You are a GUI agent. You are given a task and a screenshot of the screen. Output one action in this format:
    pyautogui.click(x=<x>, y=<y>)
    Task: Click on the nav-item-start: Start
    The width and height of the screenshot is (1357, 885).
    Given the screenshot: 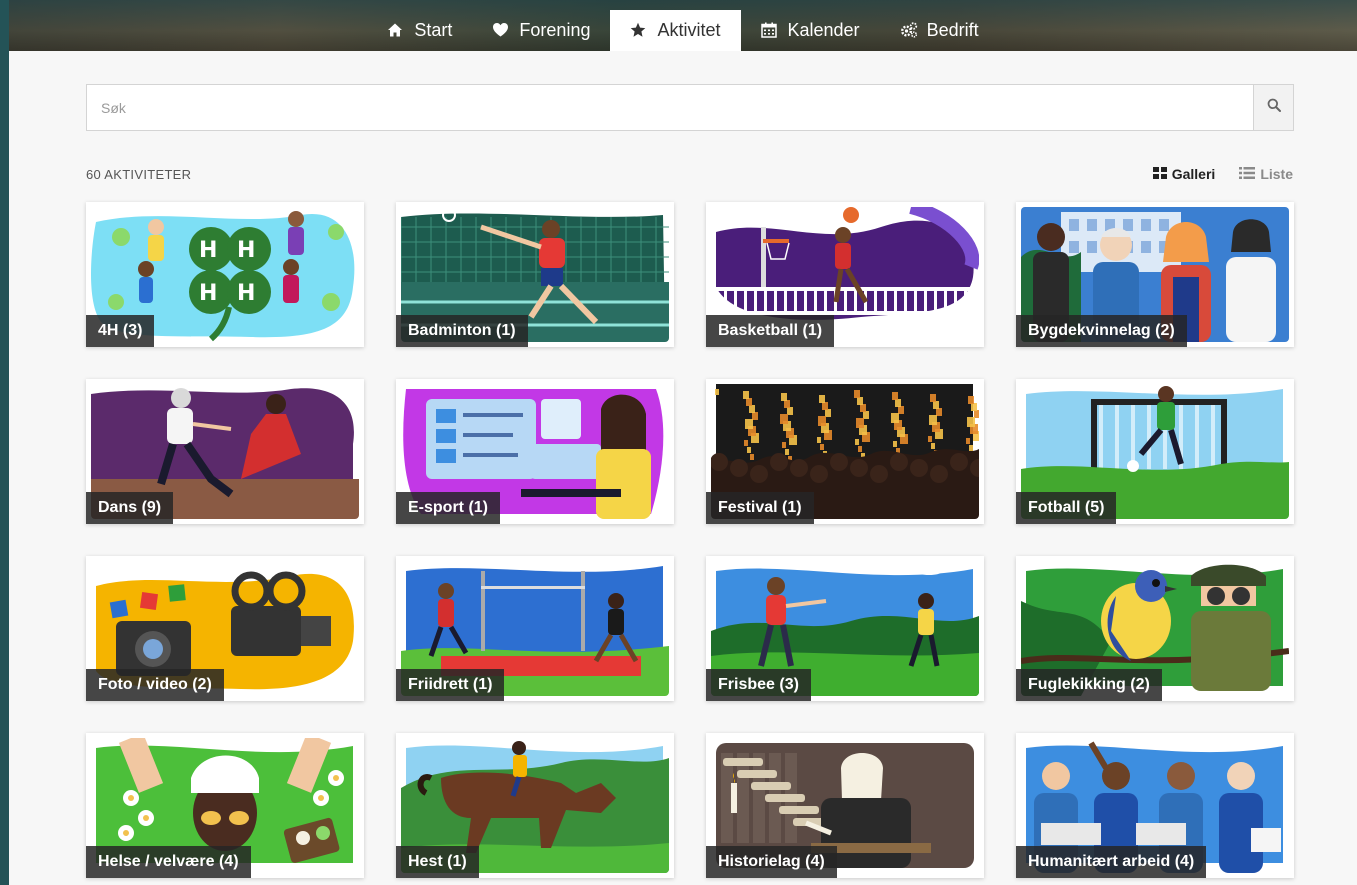 What is the action you would take?
    pyautogui.click(x=419, y=30)
    